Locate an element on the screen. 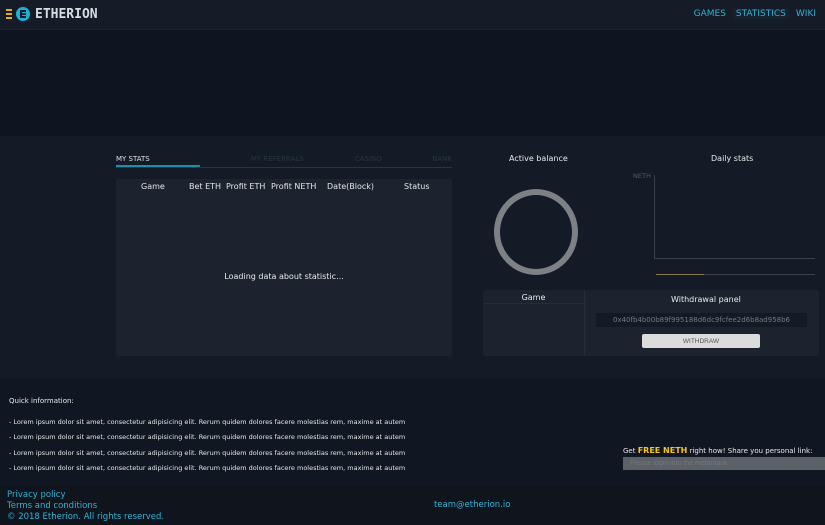 The width and height of the screenshot is (825, 525). stats-tabs: MY STATS MY REFERRALS CASINO BANK is located at coordinates (284, 161).